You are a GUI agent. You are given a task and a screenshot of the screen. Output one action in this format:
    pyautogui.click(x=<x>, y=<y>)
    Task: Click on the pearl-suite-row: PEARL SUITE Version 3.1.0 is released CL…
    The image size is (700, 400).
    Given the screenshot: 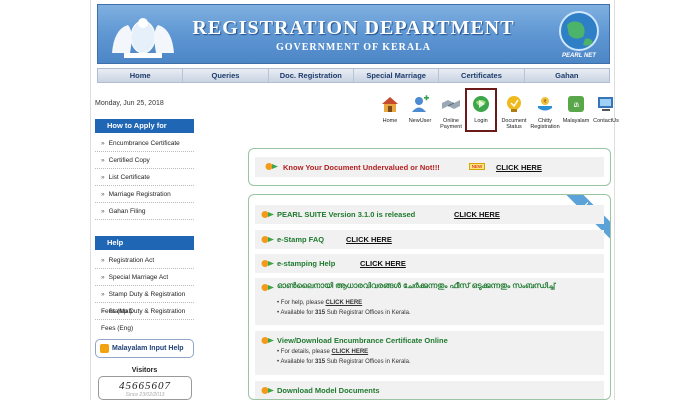 What is the action you would take?
    pyautogui.click(x=429, y=214)
    